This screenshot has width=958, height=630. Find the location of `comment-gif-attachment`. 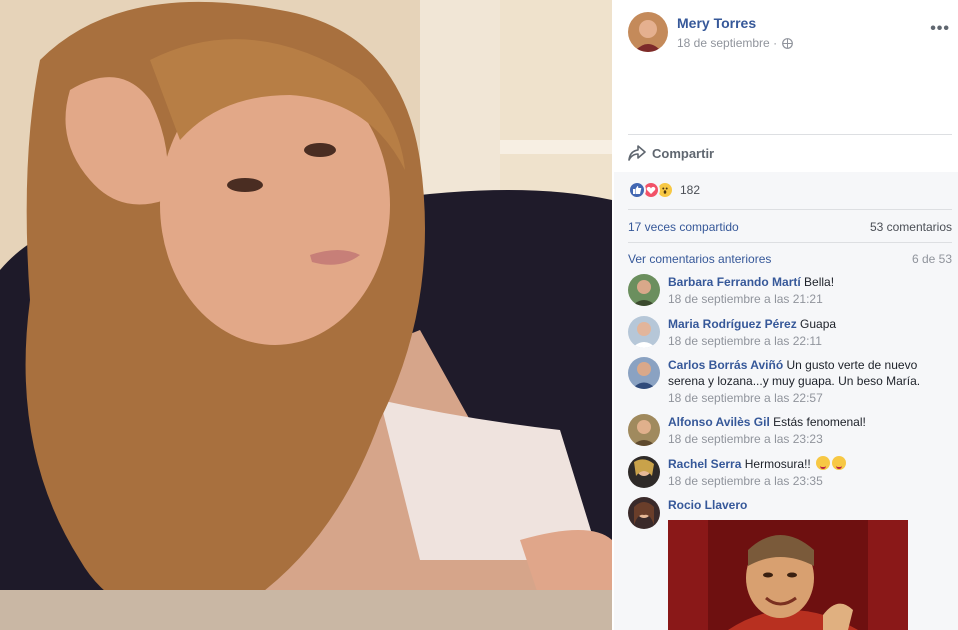

comment-gif-attachment is located at coordinates (788, 575).